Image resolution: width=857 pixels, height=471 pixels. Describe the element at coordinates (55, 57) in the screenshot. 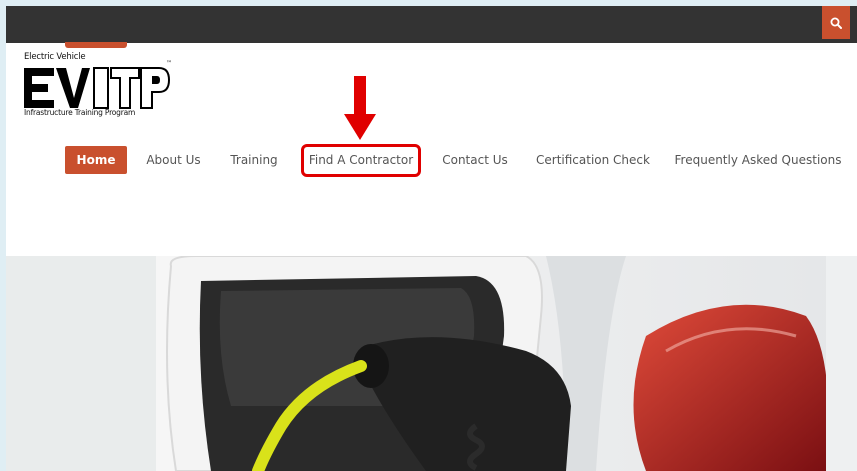

I see `logo-top-text: Electric Vehicle` at that location.